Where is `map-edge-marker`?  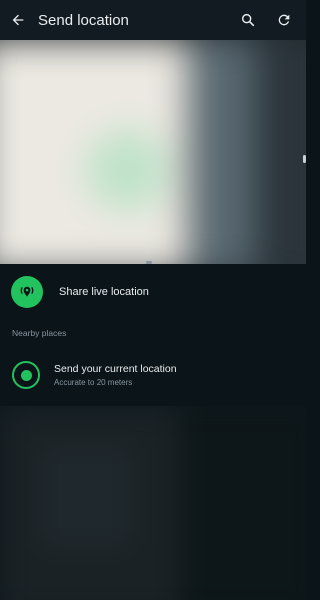 map-edge-marker is located at coordinates (304, 159).